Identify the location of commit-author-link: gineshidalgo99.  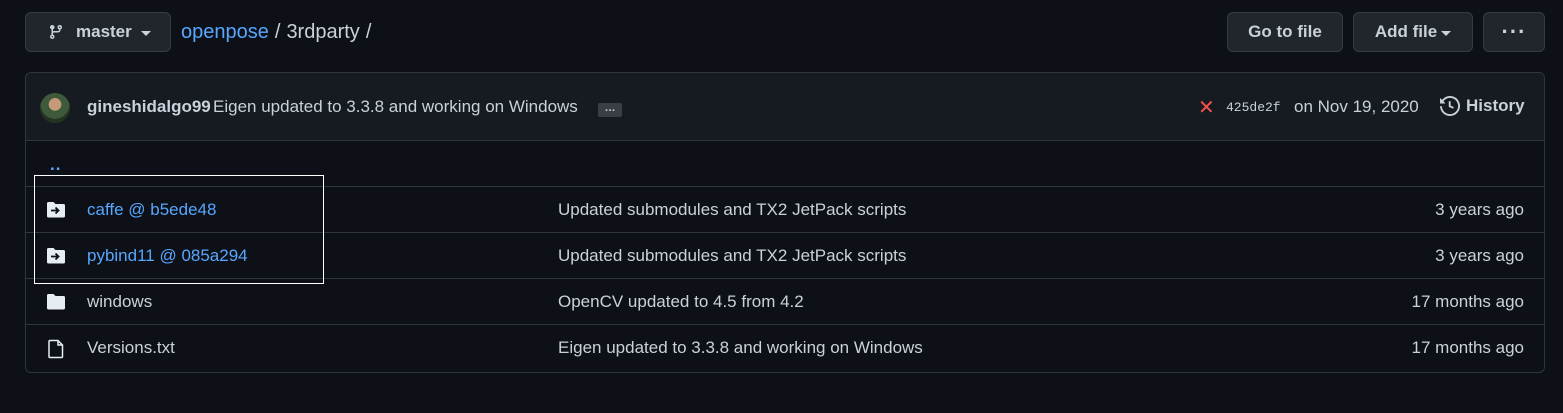
(149, 107).